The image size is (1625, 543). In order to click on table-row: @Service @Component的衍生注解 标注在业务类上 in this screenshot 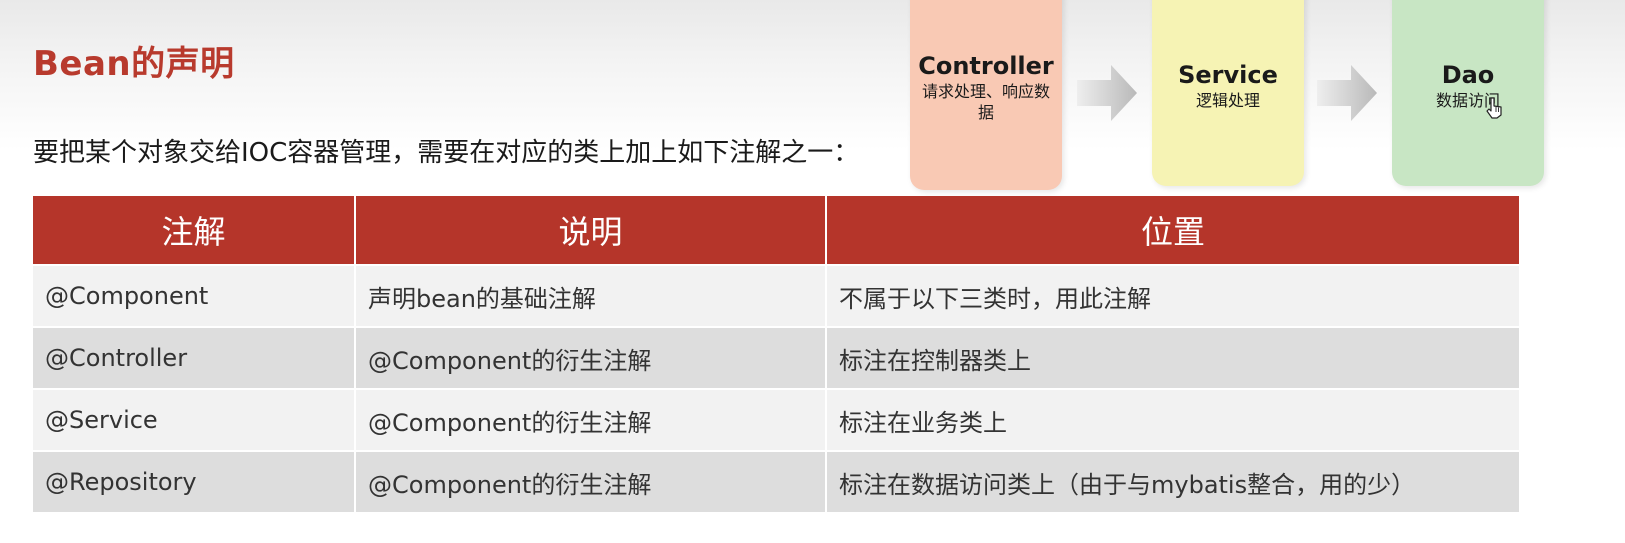, I will do `click(776, 419)`.